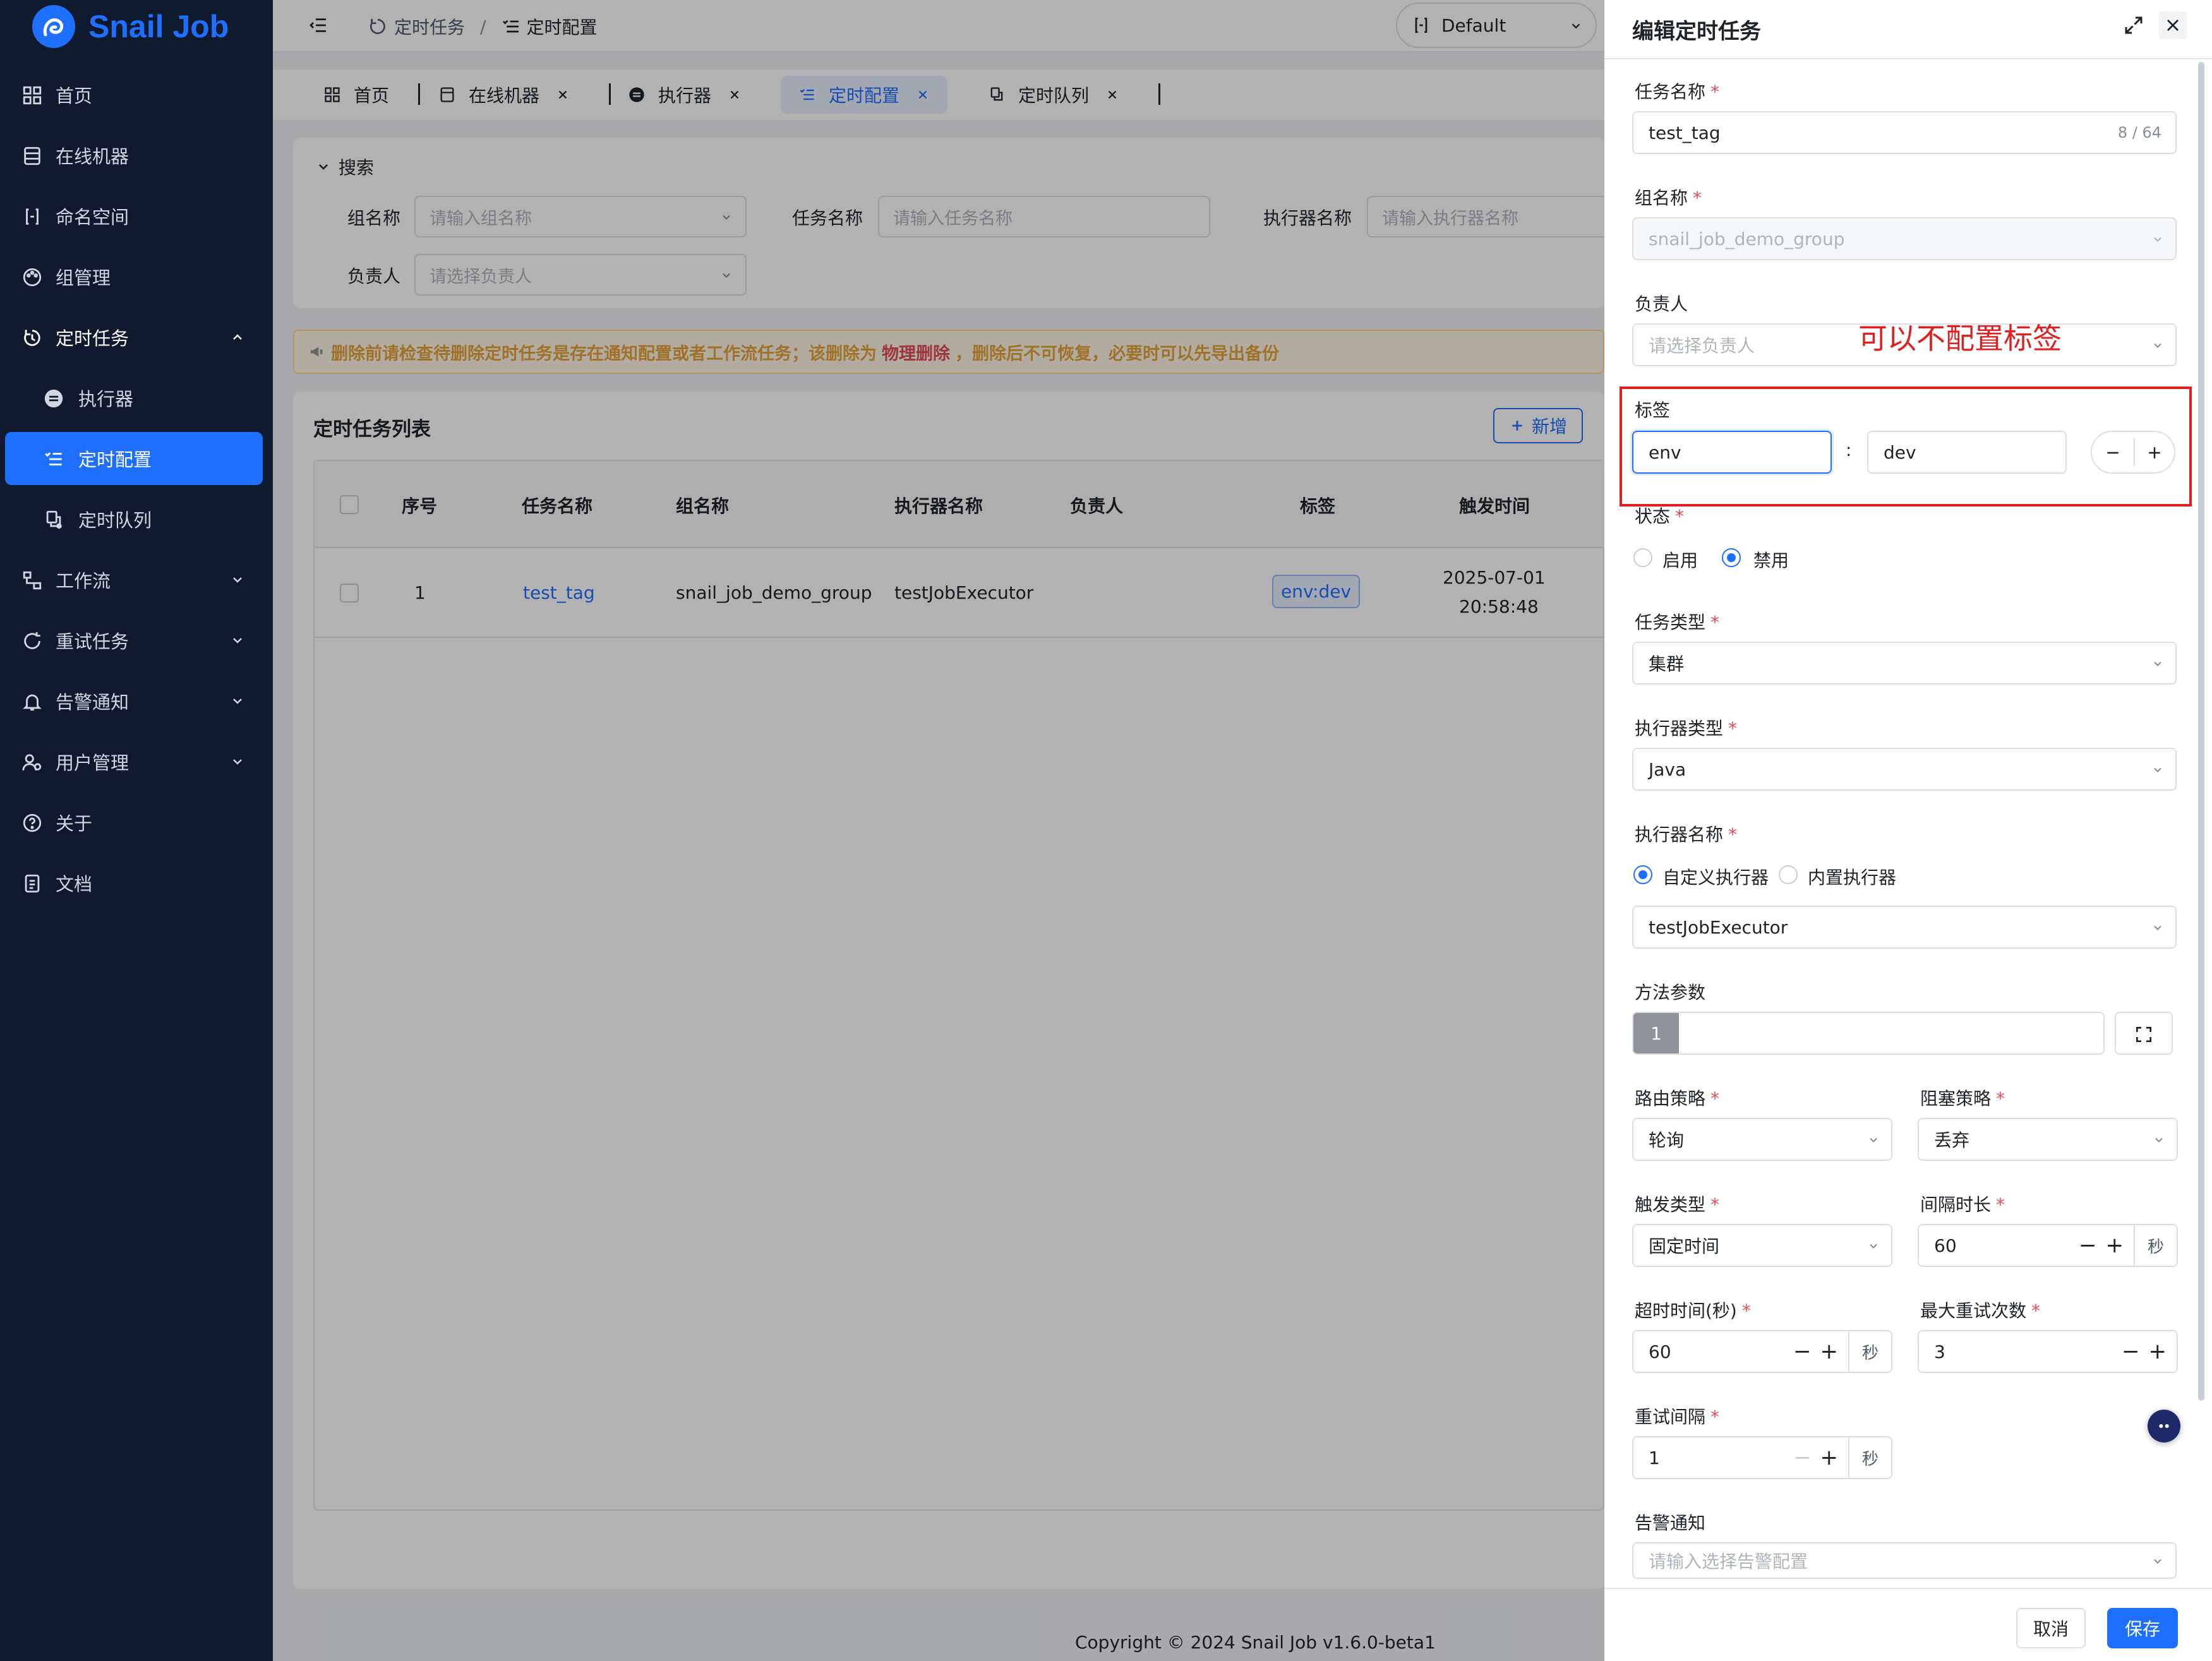  Describe the element at coordinates (2112, 453) in the screenshot. I see `minus-icon` at that location.